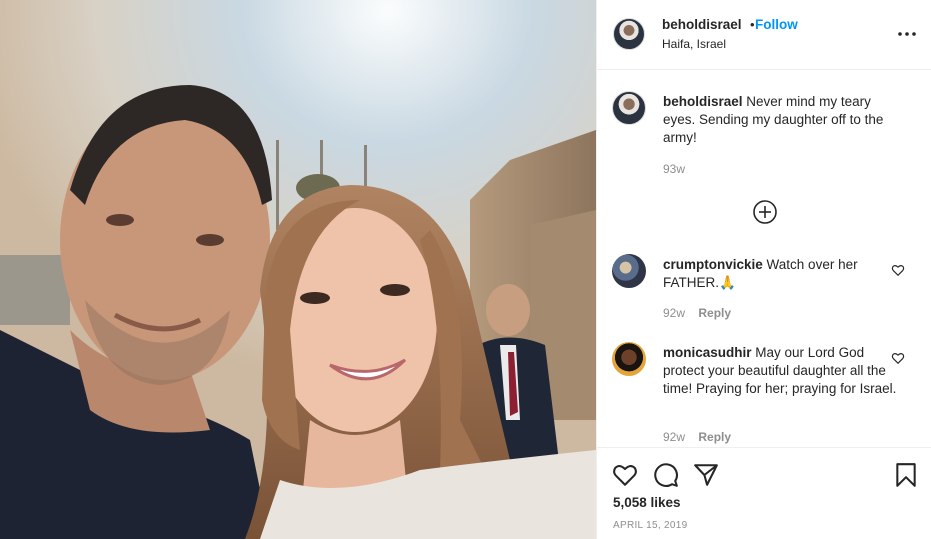 Image resolution: width=931 pixels, height=539 pixels. I want to click on post-header: beholdisrael • Follow Haifa, Israel, so click(764, 35).